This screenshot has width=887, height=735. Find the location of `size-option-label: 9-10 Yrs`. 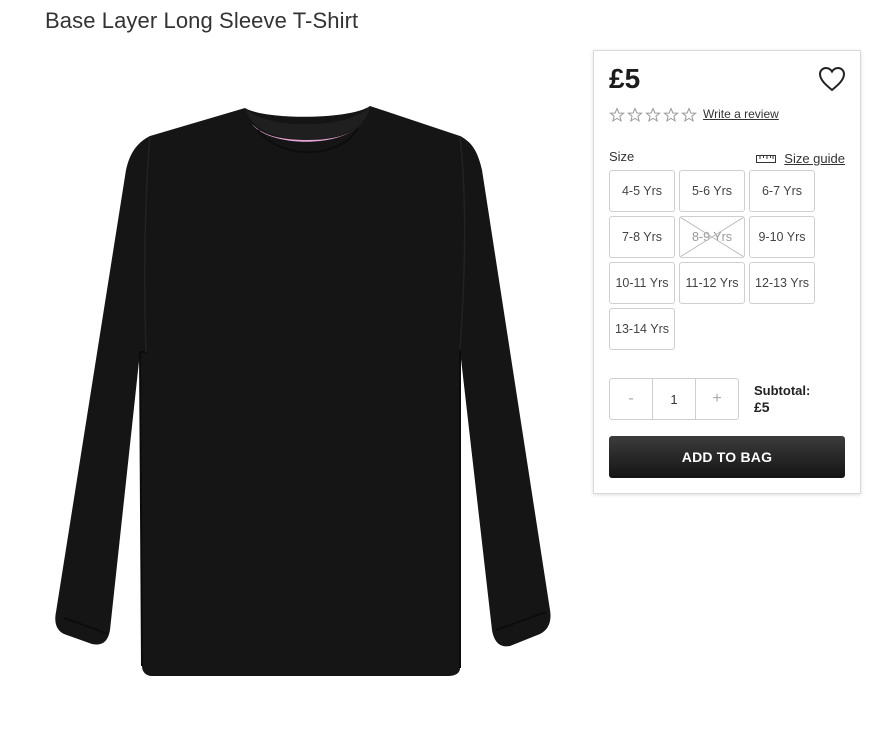

size-option-label: 9-10 Yrs is located at coordinates (782, 237).